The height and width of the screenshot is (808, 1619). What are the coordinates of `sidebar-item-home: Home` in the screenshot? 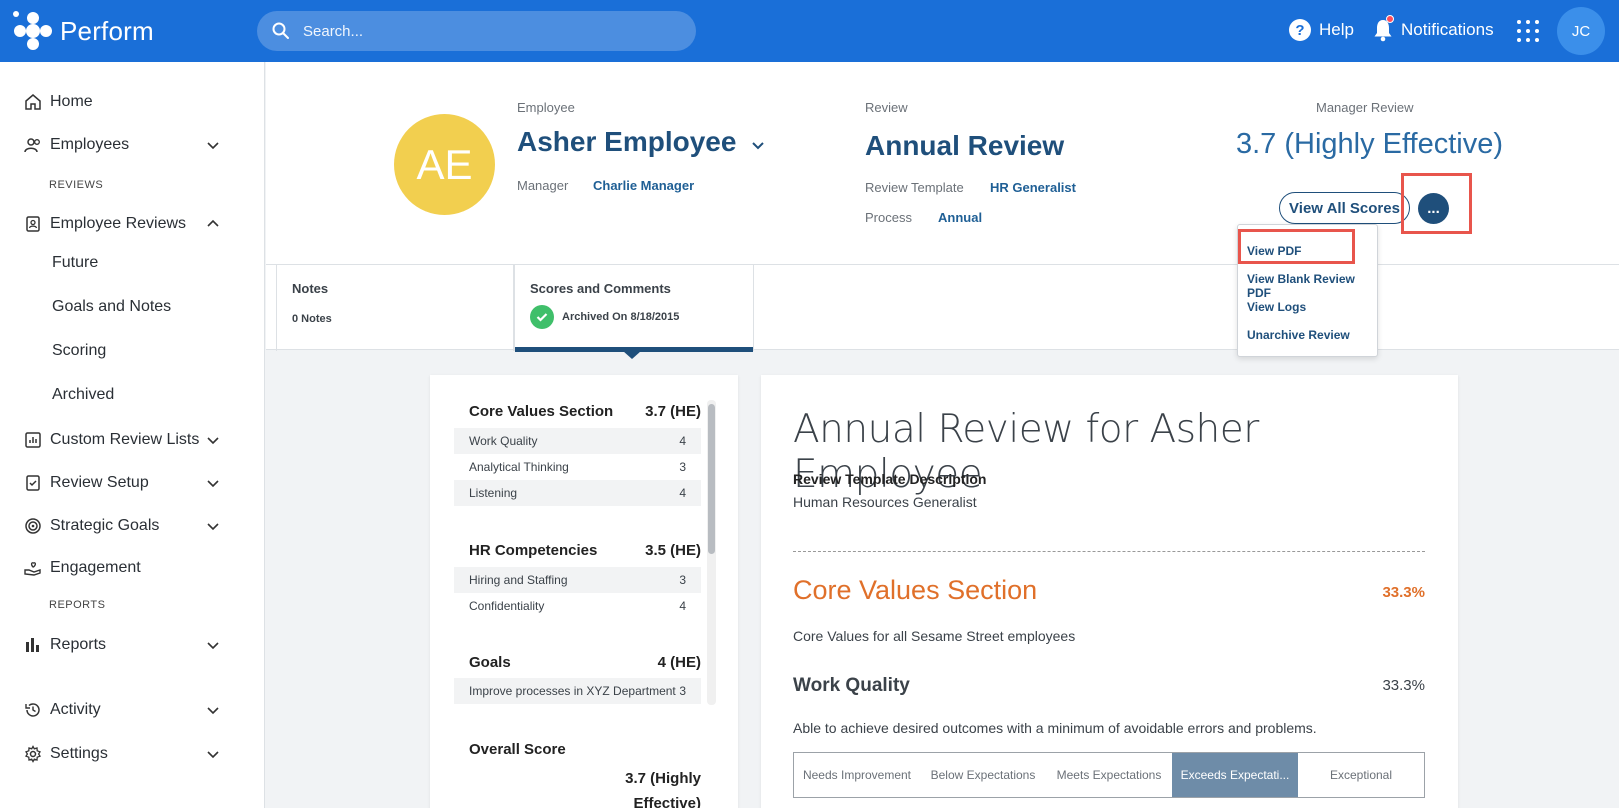 It's located at (58, 102).